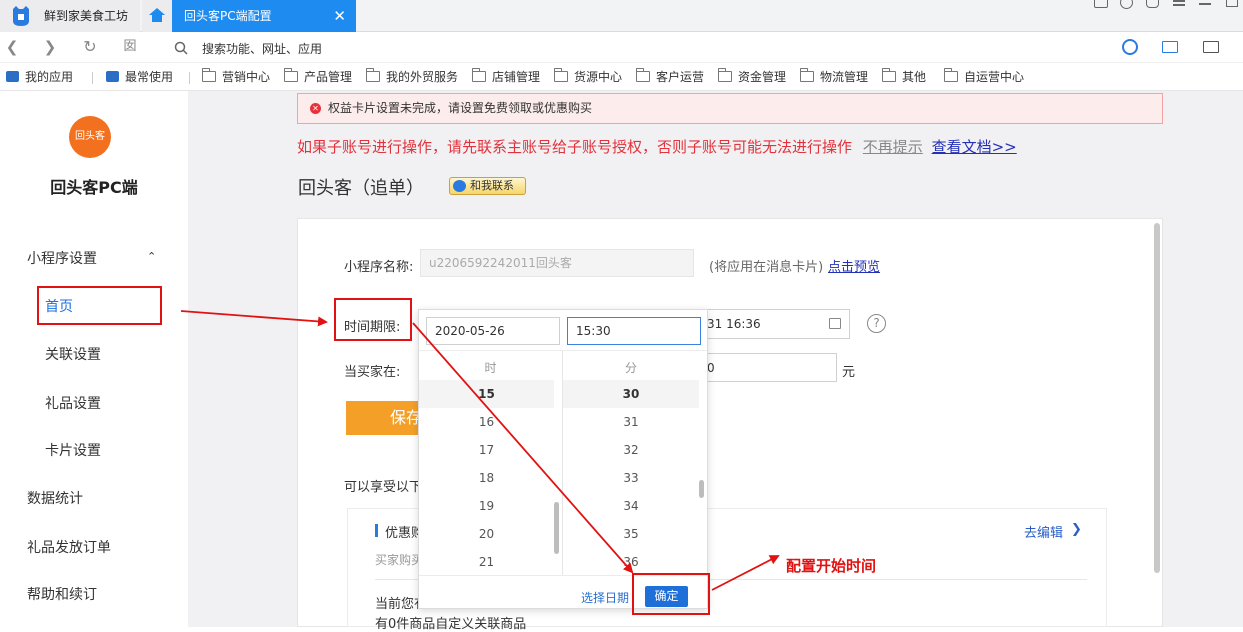  What do you see at coordinates (254, 318) in the screenshot?
I see `arrow-to-period` at bounding box center [254, 318].